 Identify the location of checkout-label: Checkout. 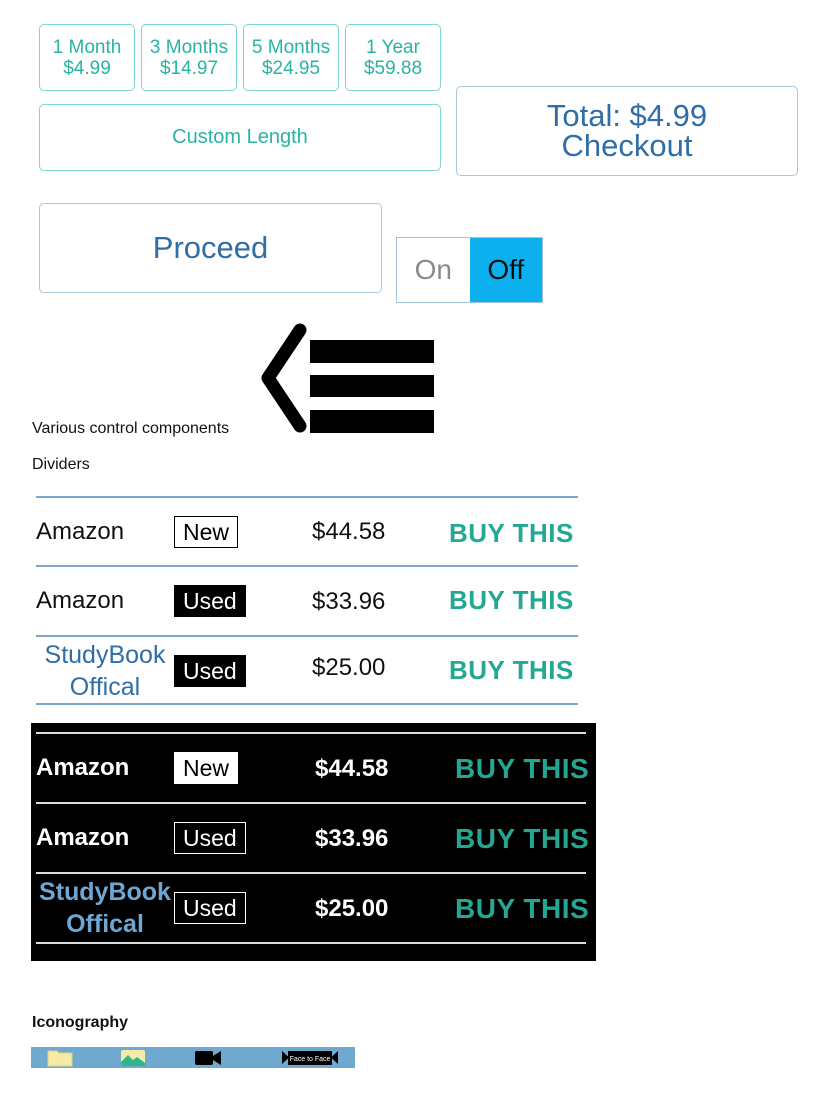
(627, 145).